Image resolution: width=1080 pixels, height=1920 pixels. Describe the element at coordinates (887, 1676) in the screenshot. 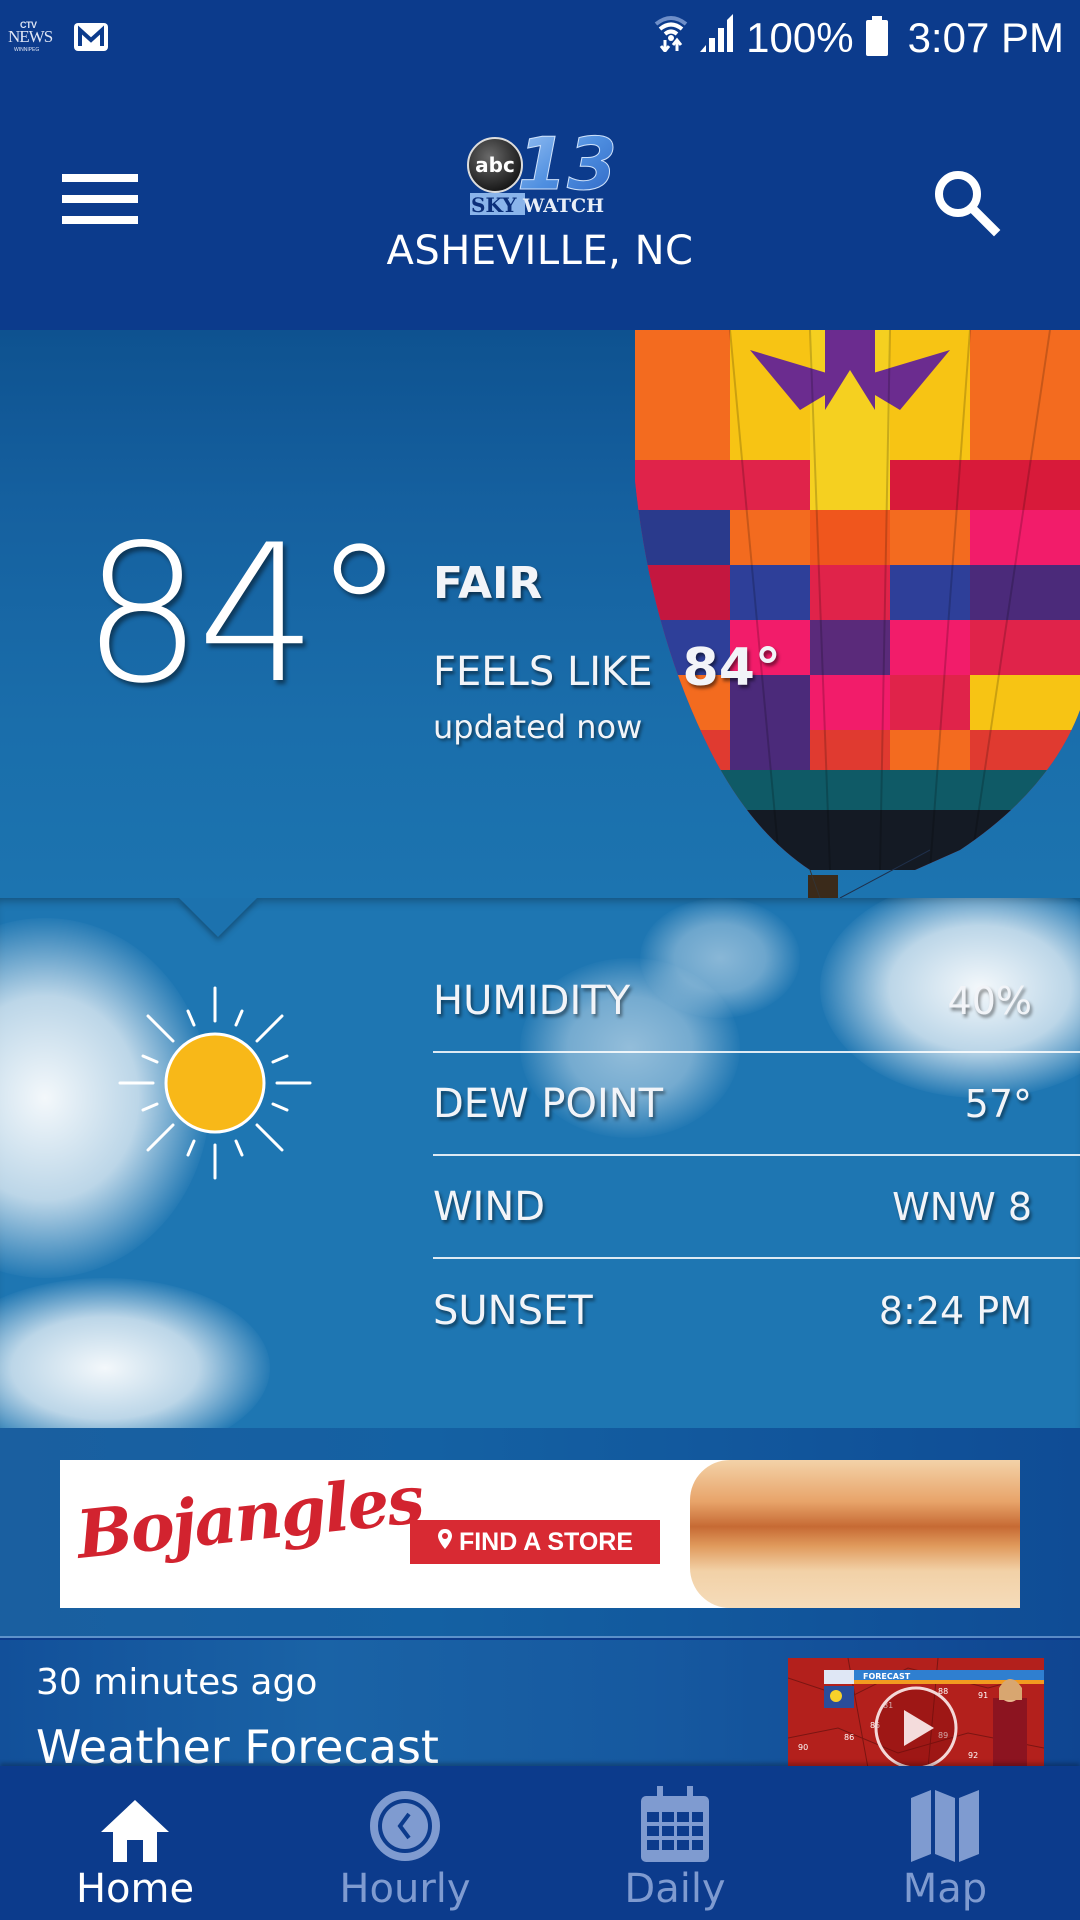

I see `thumb-banner: FORECAST` at that location.